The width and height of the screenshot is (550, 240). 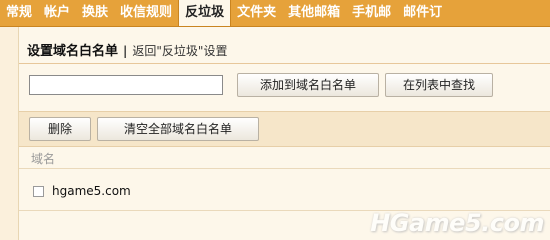 What do you see at coordinates (284, 168) in the screenshot?
I see `list-header-divider` at bounding box center [284, 168].